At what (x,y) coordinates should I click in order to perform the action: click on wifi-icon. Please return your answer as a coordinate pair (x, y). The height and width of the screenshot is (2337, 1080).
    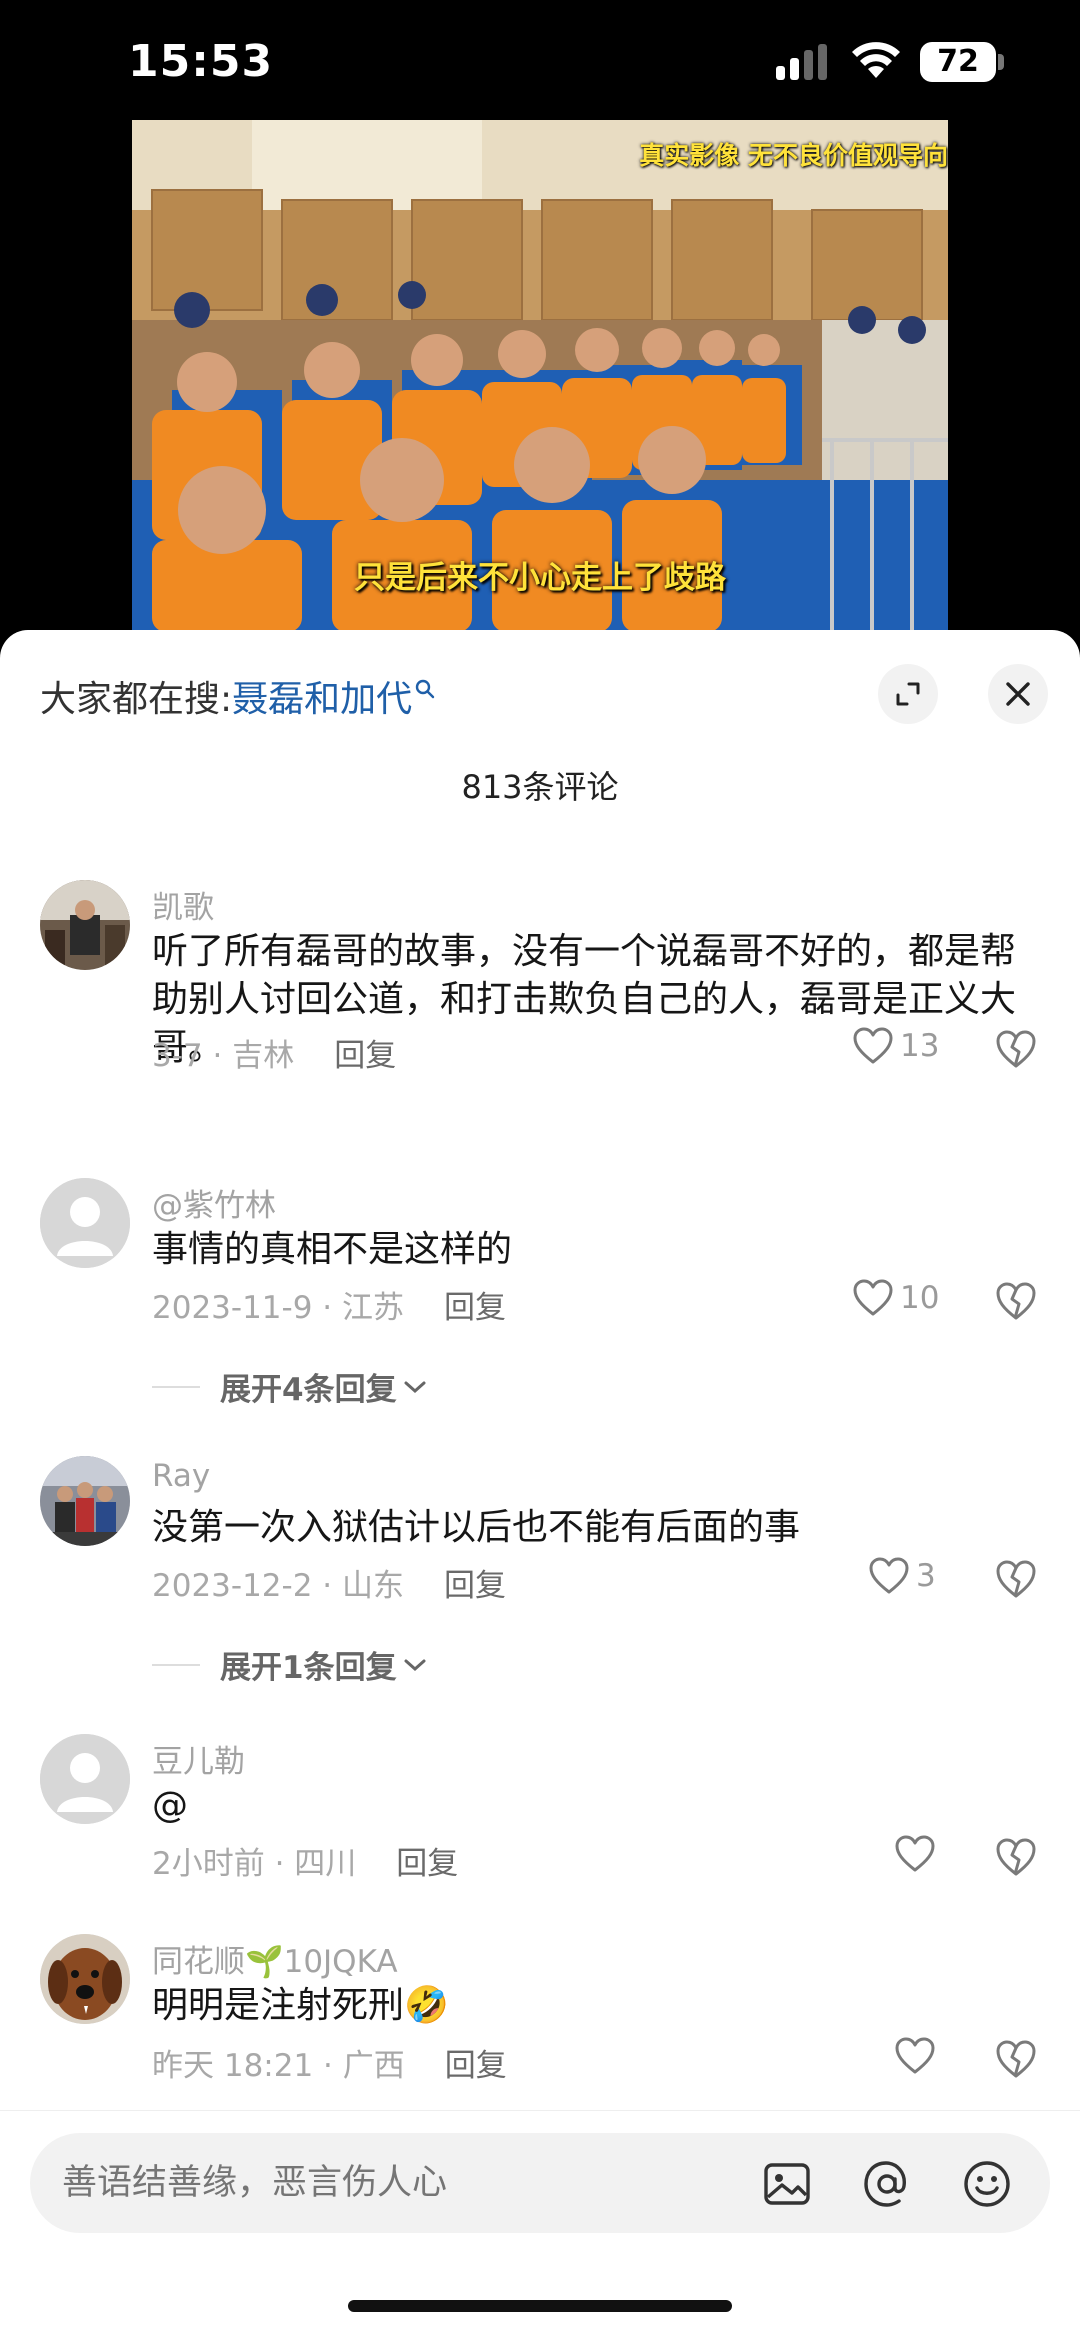
    Looking at the image, I should click on (876, 60).